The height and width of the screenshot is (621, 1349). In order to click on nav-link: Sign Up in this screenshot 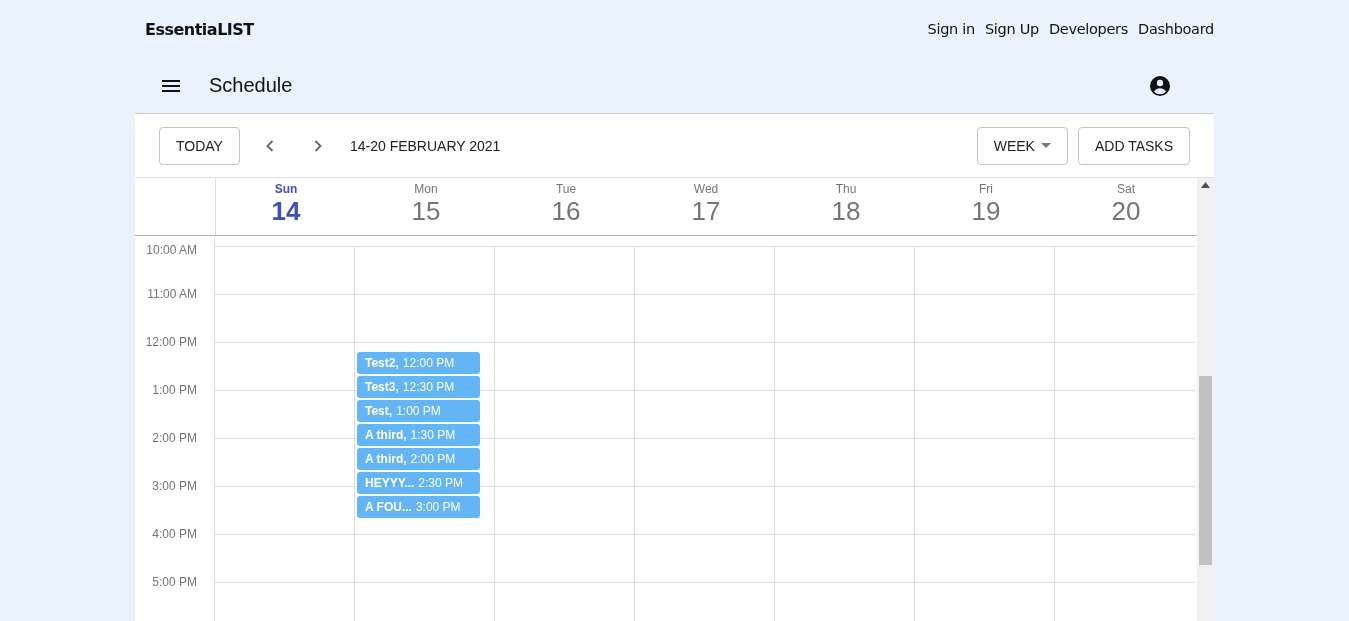, I will do `click(1011, 29)`.